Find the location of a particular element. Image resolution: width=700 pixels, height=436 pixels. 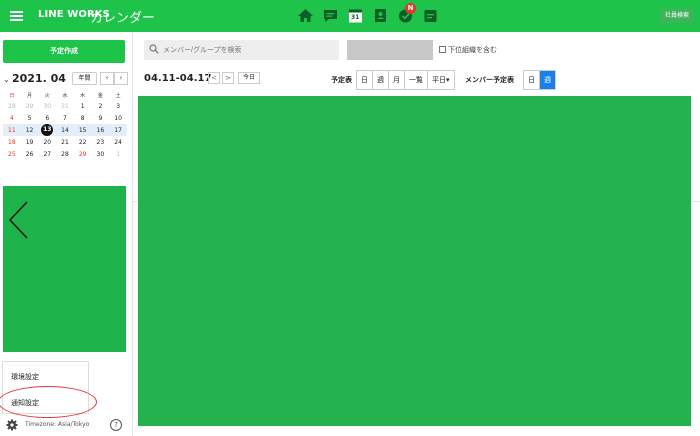

week-row: 4 5 6 7 8 9 10 is located at coordinates (65, 118).